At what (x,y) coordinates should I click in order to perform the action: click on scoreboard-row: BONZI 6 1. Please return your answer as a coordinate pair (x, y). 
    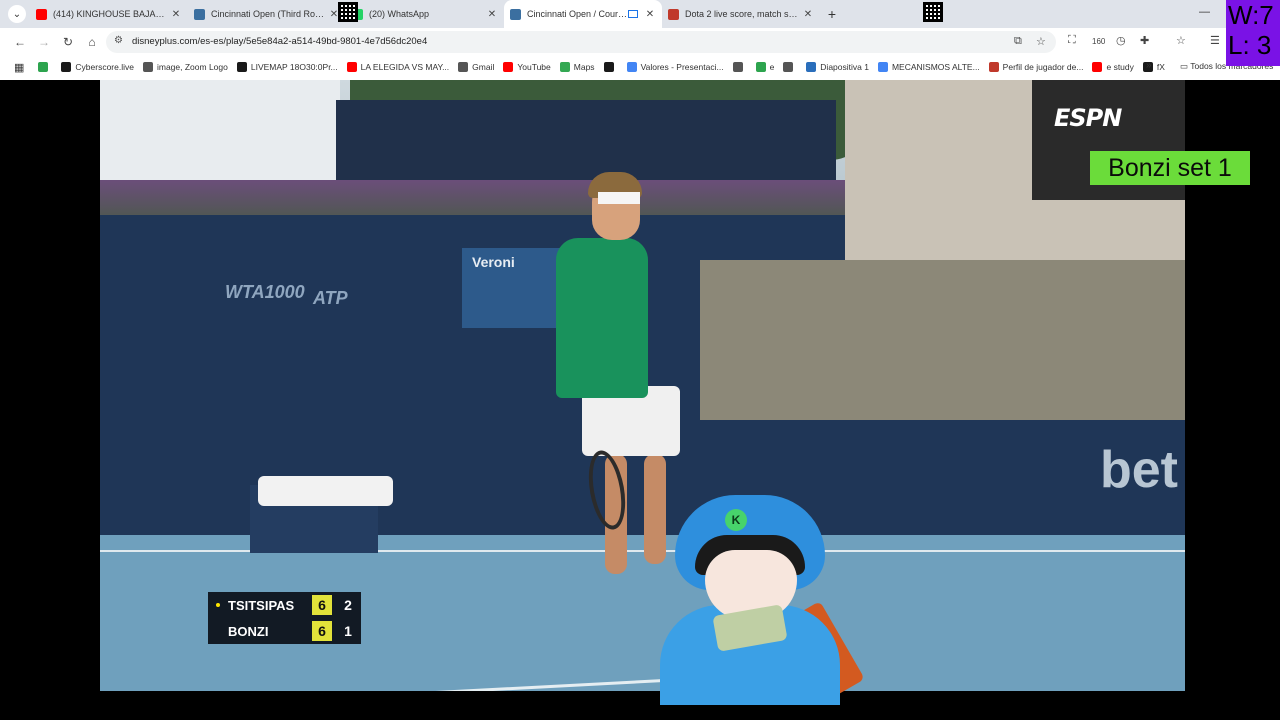
    Looking at the image, I should click on (284, 631).